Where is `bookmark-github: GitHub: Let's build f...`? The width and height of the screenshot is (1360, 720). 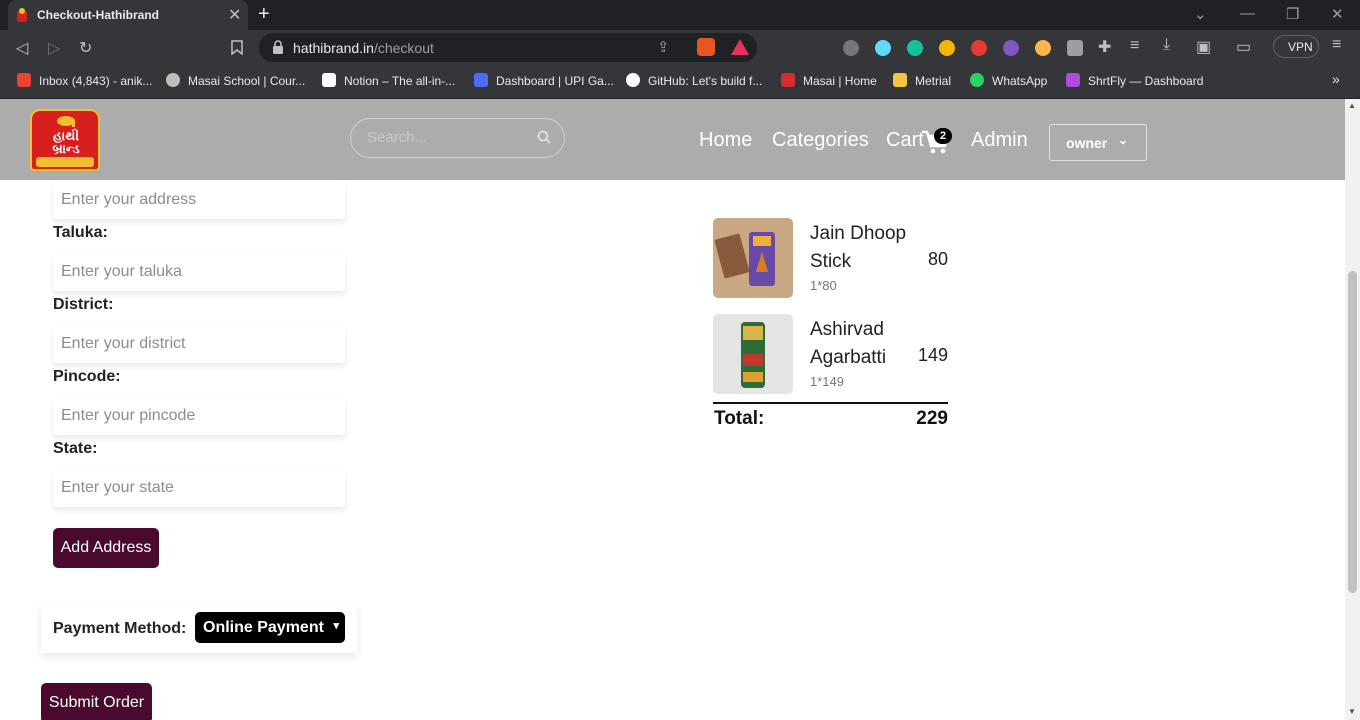
bookmark-github: GitHub: Let's build f... is located at coordinates (694, 80).